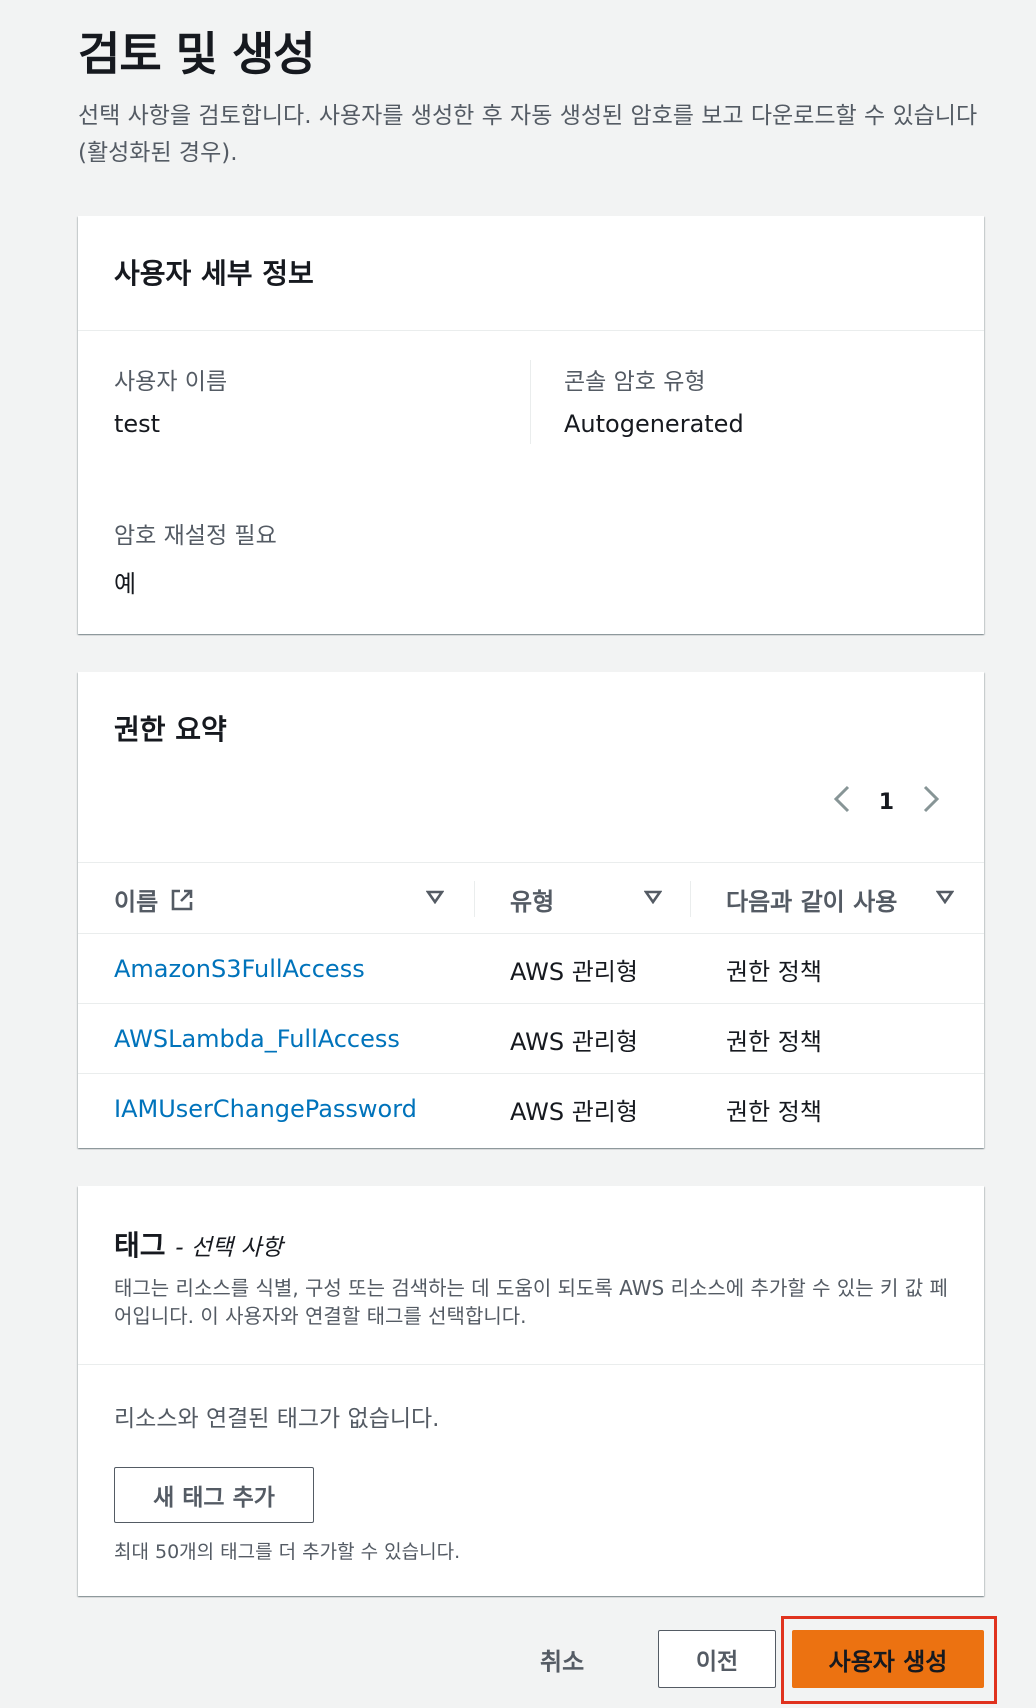 The width and height of the screenshot is (1036, 1708). I want to click on tags-title: 태그 - 선택 사항, so click(531, 1244).